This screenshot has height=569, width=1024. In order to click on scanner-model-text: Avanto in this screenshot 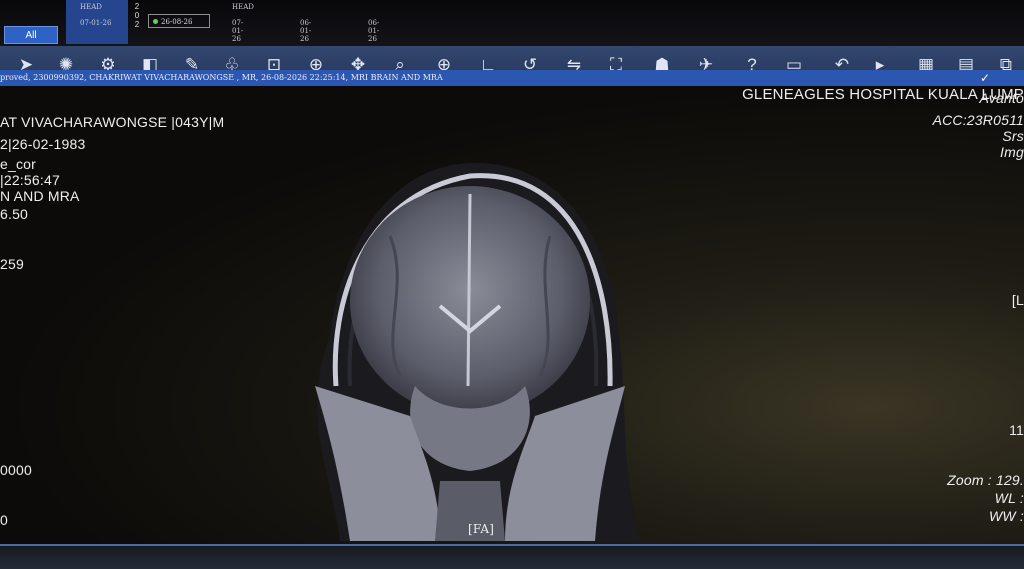, I will do `click(1001, 98)`.